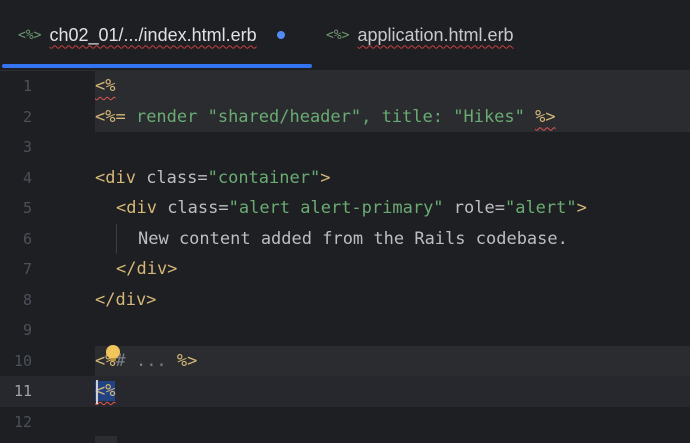 The width and height of the screenshot is (690, 443). Describe the element at coordinates (345, 391) in the screenshot. I see `code-line-current: 11 <%` at that location.